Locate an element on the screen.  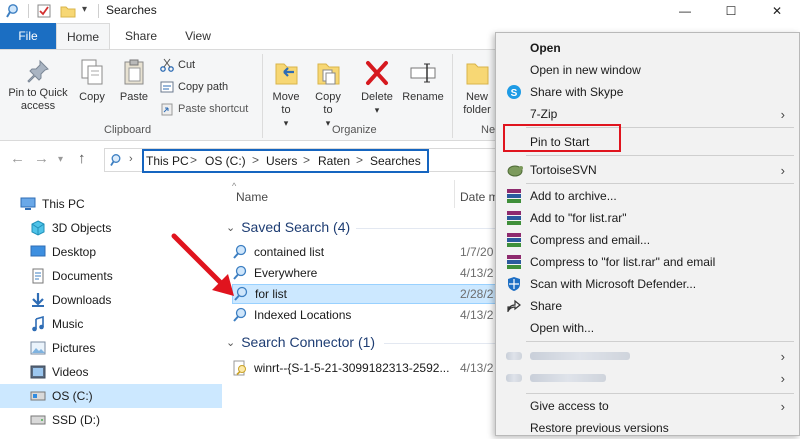
breadcrumb-os-c: OS (C:) is located at coordinates (225, 161).